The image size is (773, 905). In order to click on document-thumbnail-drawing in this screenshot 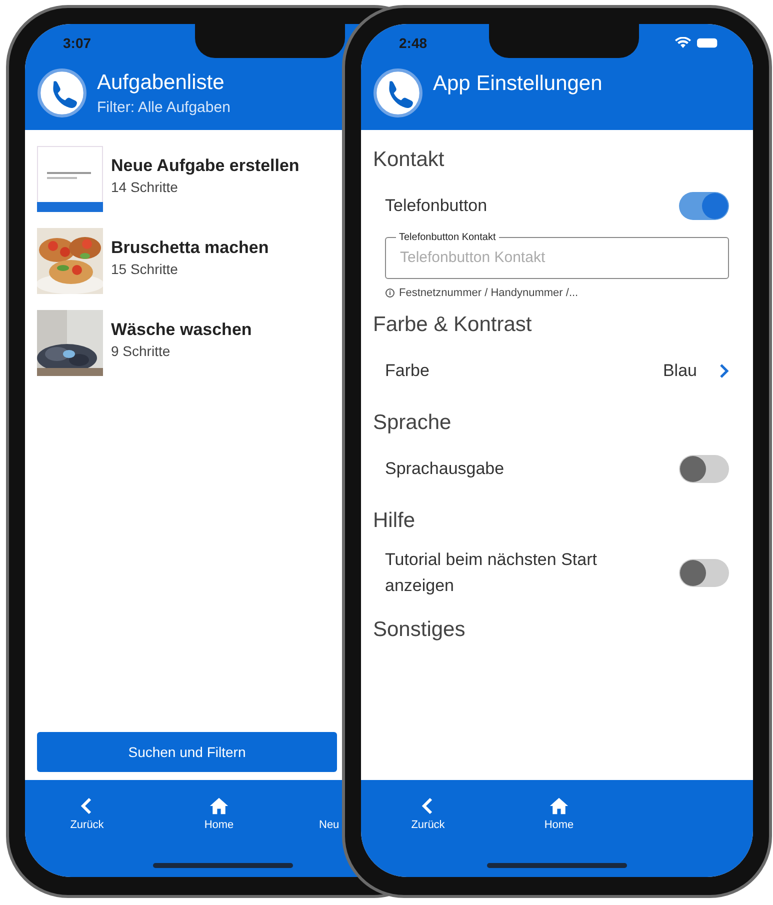, I will do `click(70, 179)`.